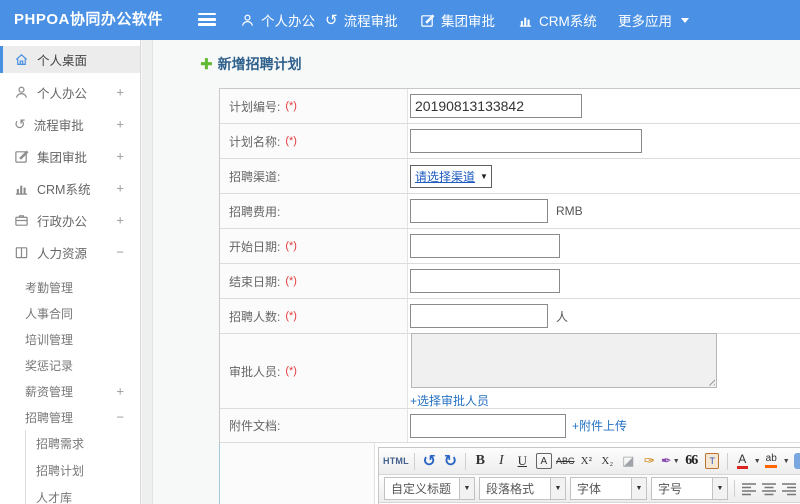 Image resolution: width=800 pixels, height=504 pixels. What do you see at coordinates (525, 20) in the screenshot?
I see `chart-icon` at bounding box center [525, 20].